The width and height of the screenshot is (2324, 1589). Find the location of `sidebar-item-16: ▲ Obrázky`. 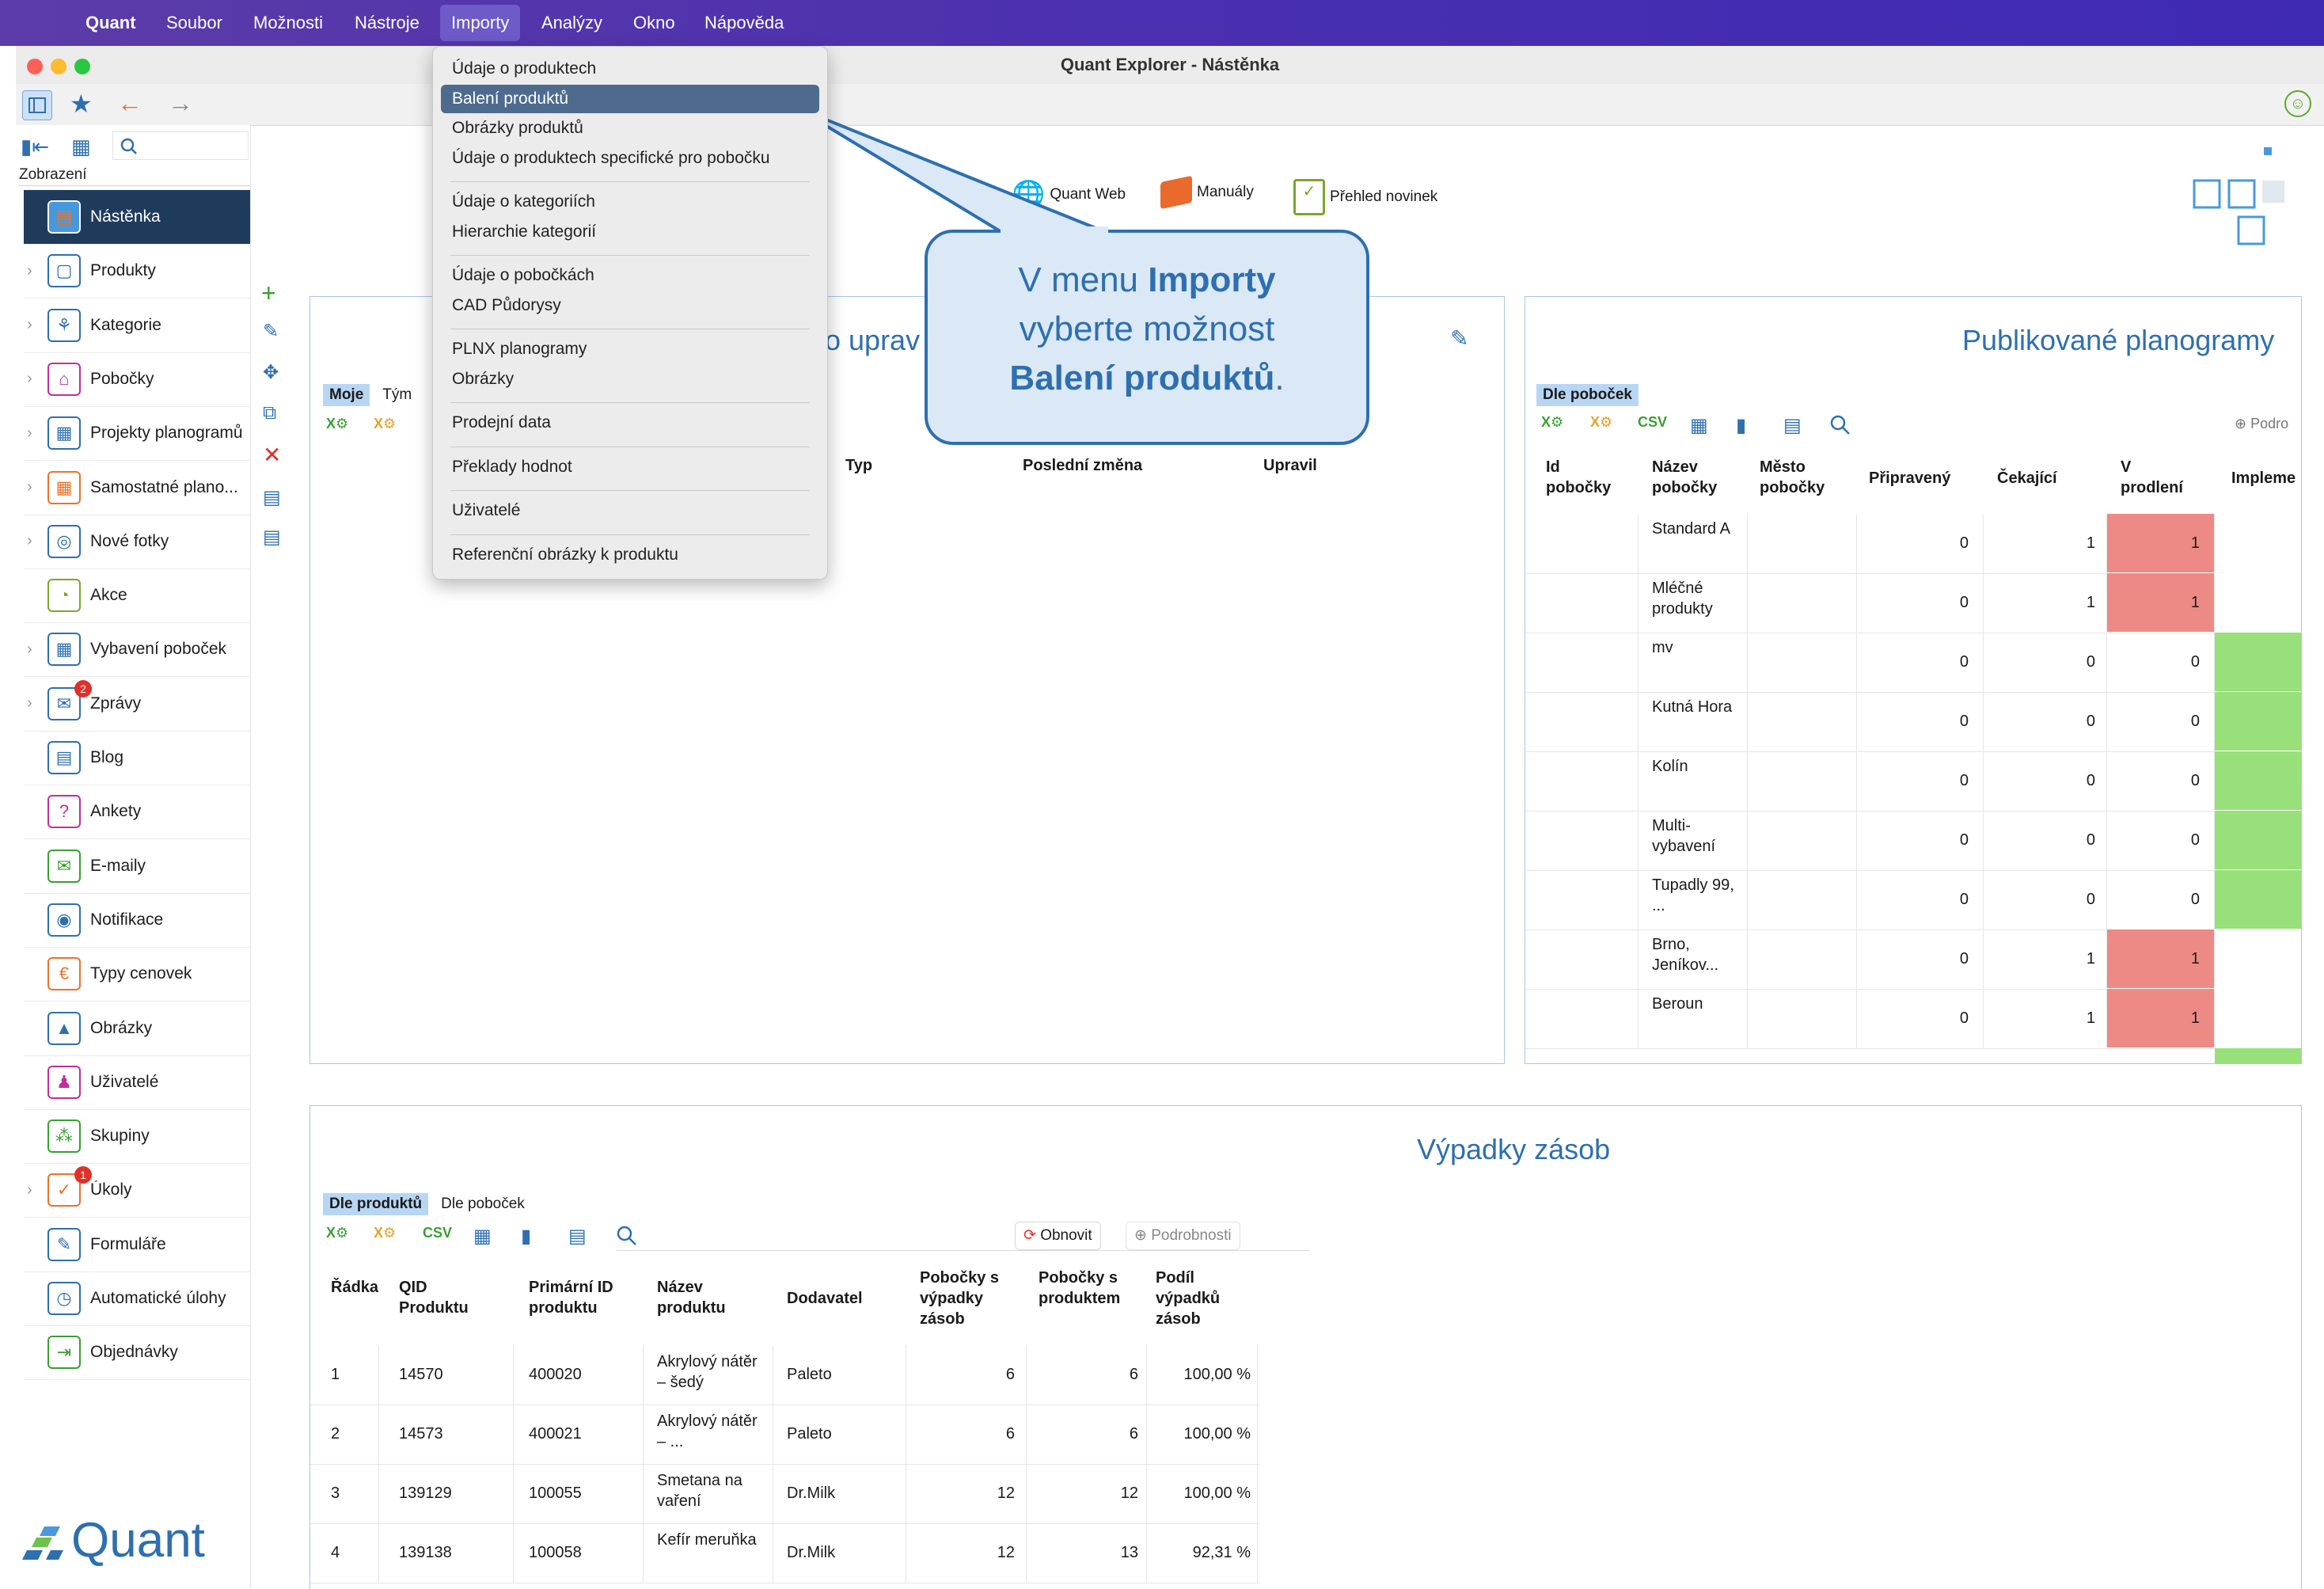

sidebar-item-16: ▲ Obrázky is located at coordinates (137, 1029).